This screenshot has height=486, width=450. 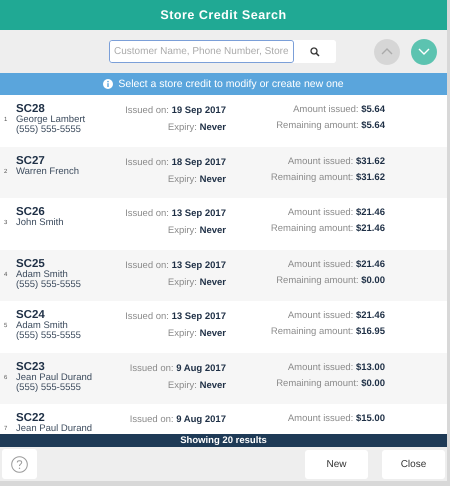 What do you see at coordinates (315, 51) in the screenshot?
I see `search-icon` at bounding box center [315, 51].